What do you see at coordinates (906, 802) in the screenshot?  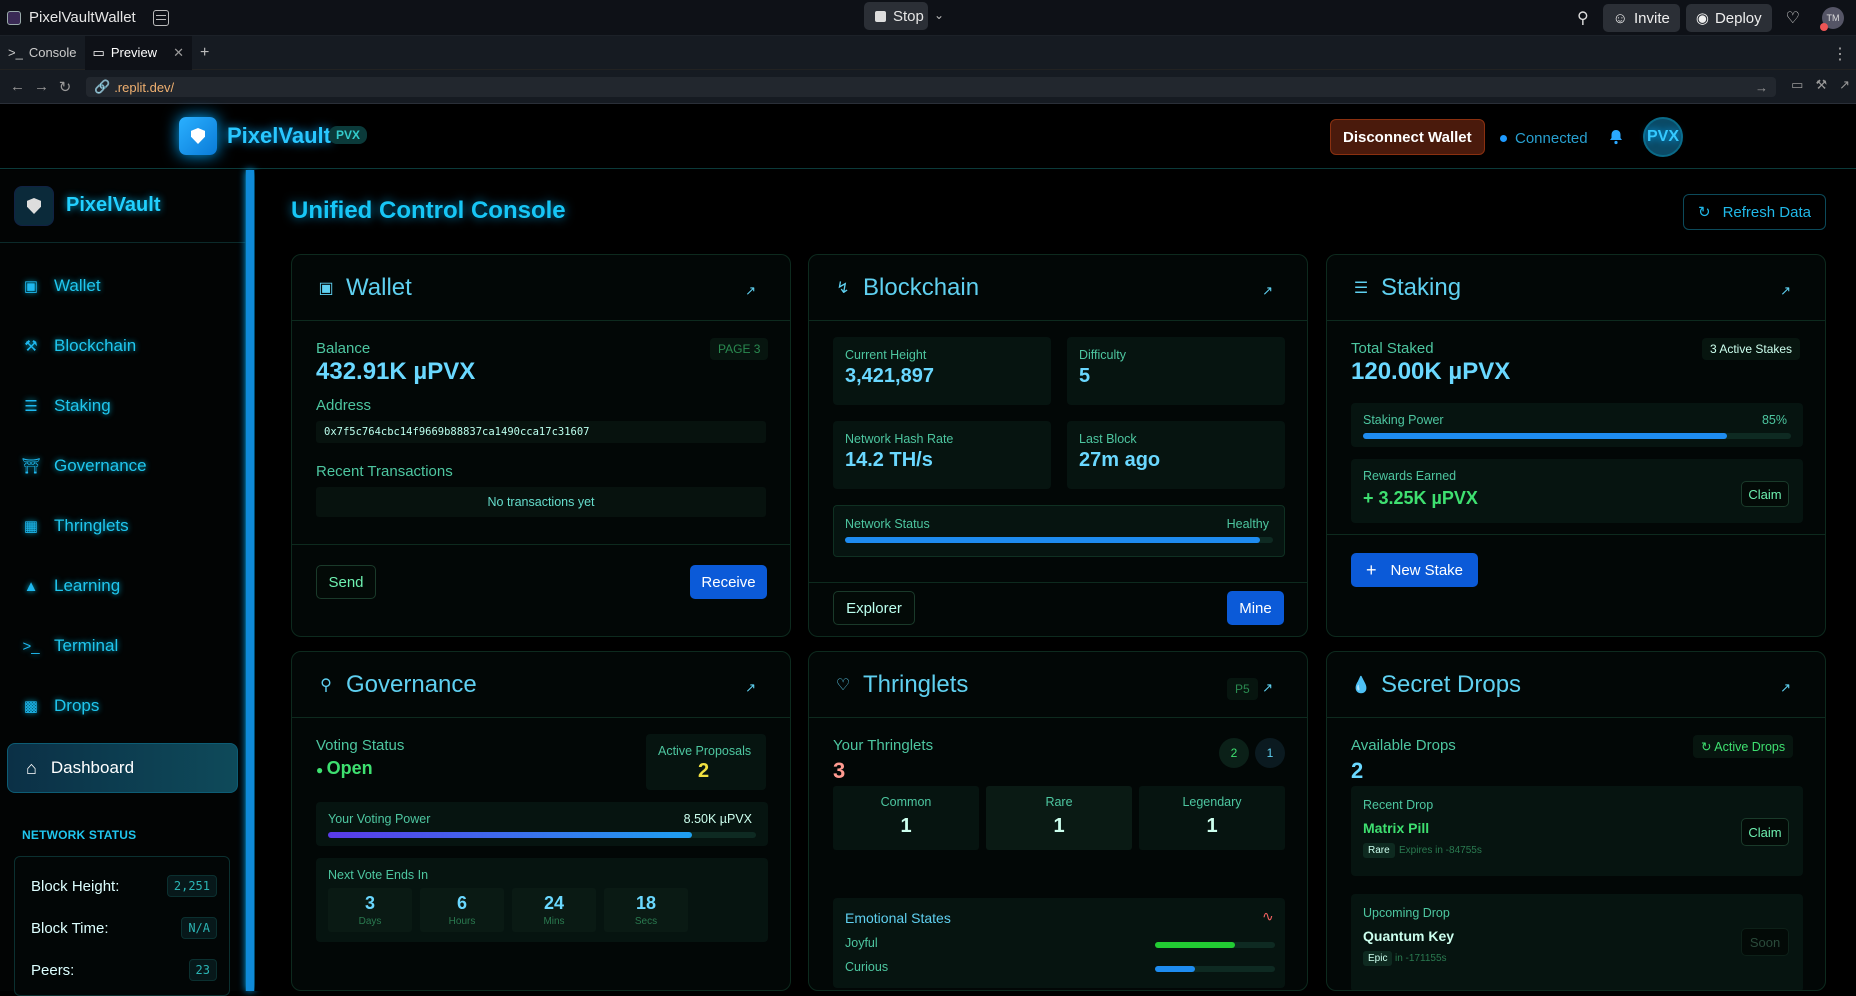 I see `rarity-label: Common` at bounding box center [906, 802].